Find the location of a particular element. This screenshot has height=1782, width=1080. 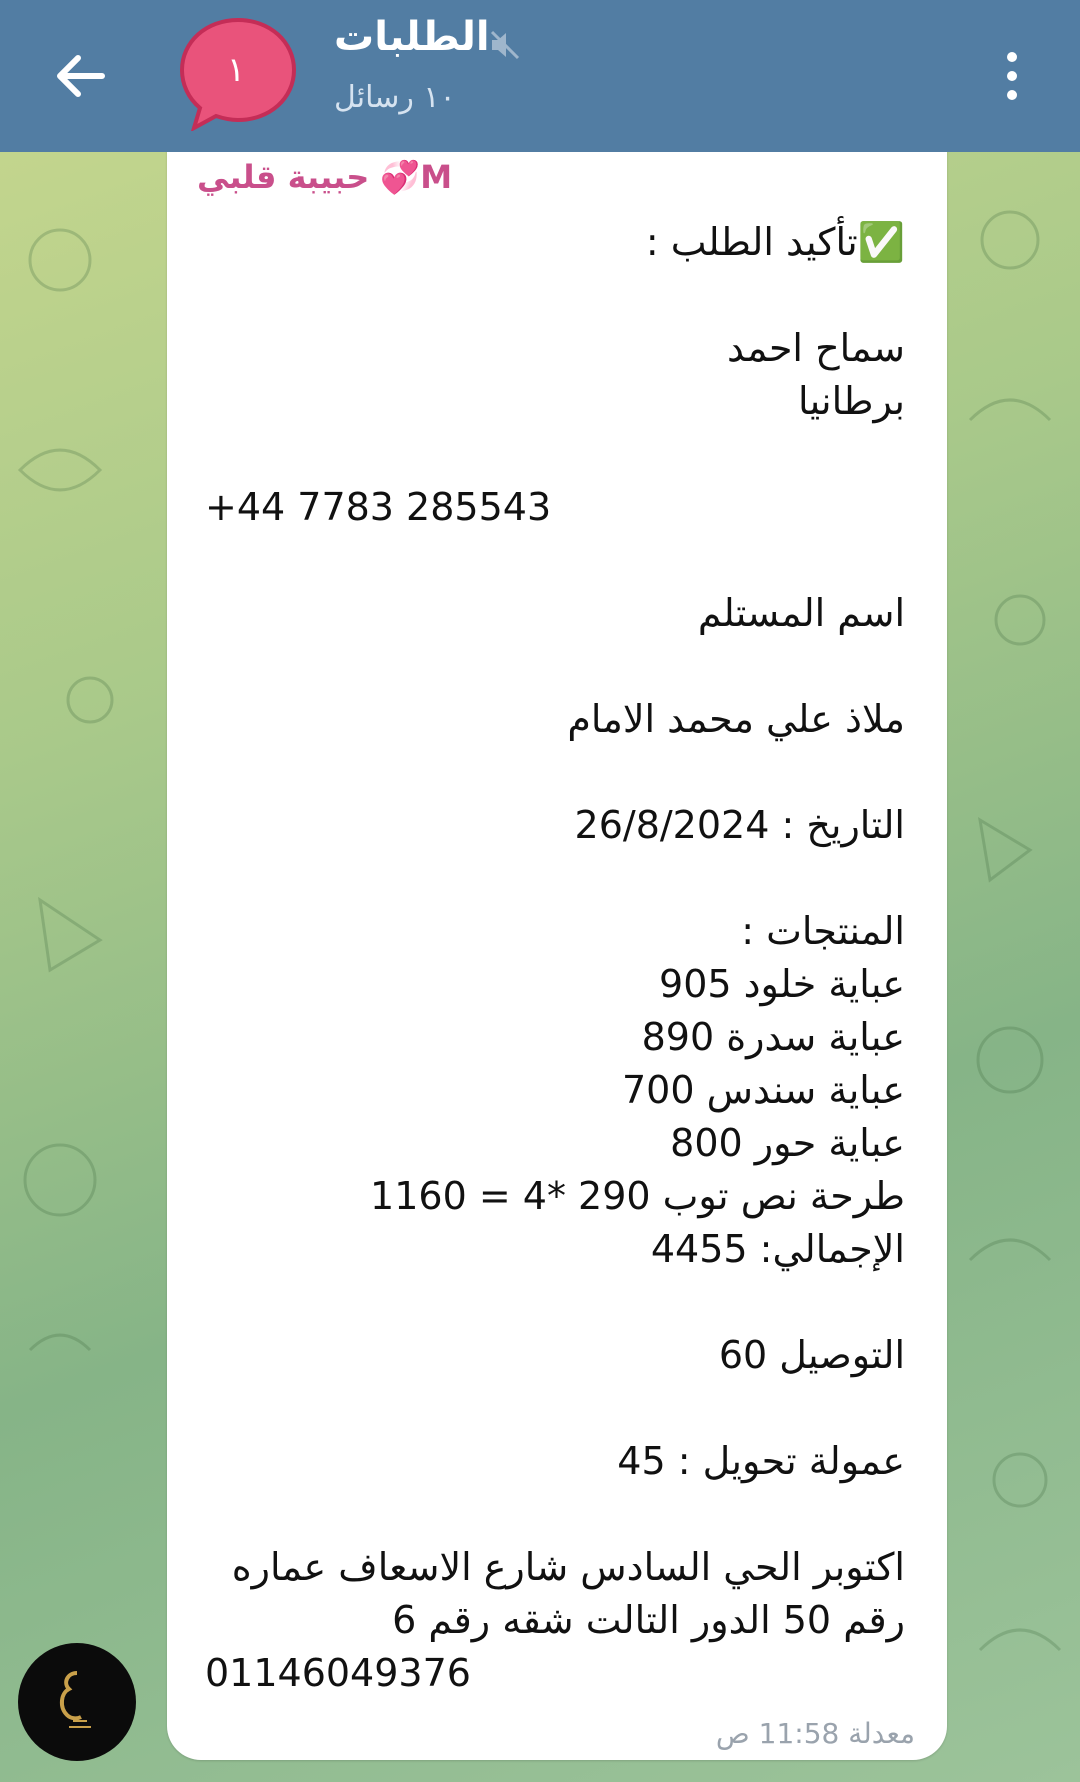

message-line: عباية سدرة 890 is located at coordinates (773, 1037).